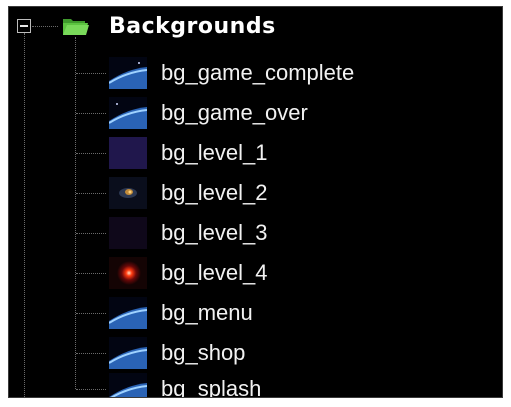 This screenshot has width=511, height=407. Describe the element at coordinates (214, 192) in the screenshot. I see `tree-item-label: bg_level_2` at that location.